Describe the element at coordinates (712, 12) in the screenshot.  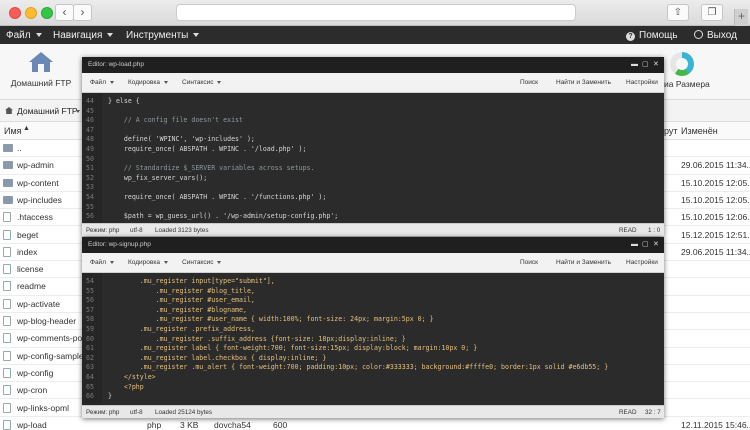
I see `tabs-button: ❐` at that location.